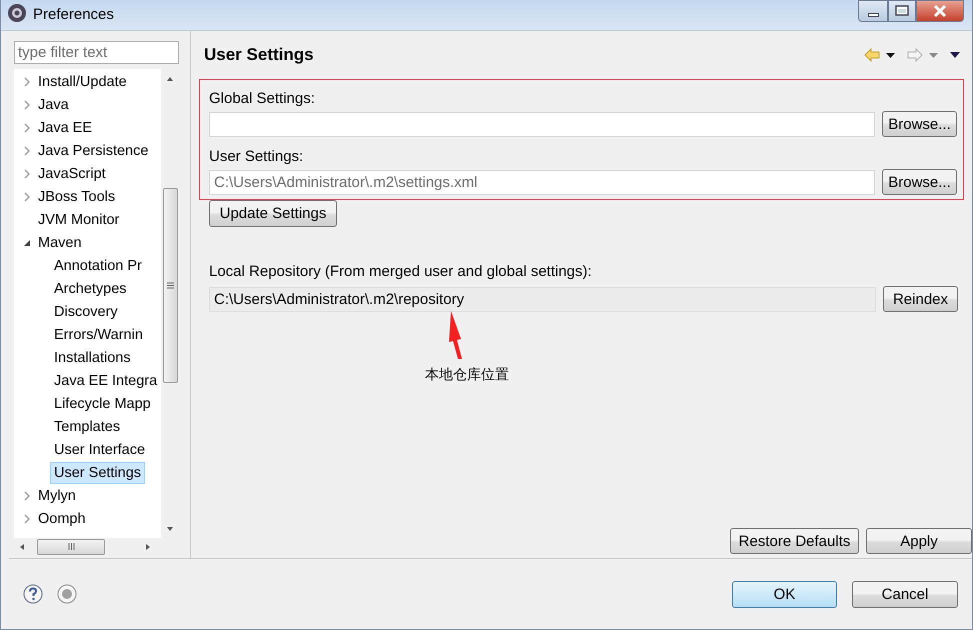 This screenshot has width=973, height=630. I want to click on tree-item: Mylyn, so click(57, 495).